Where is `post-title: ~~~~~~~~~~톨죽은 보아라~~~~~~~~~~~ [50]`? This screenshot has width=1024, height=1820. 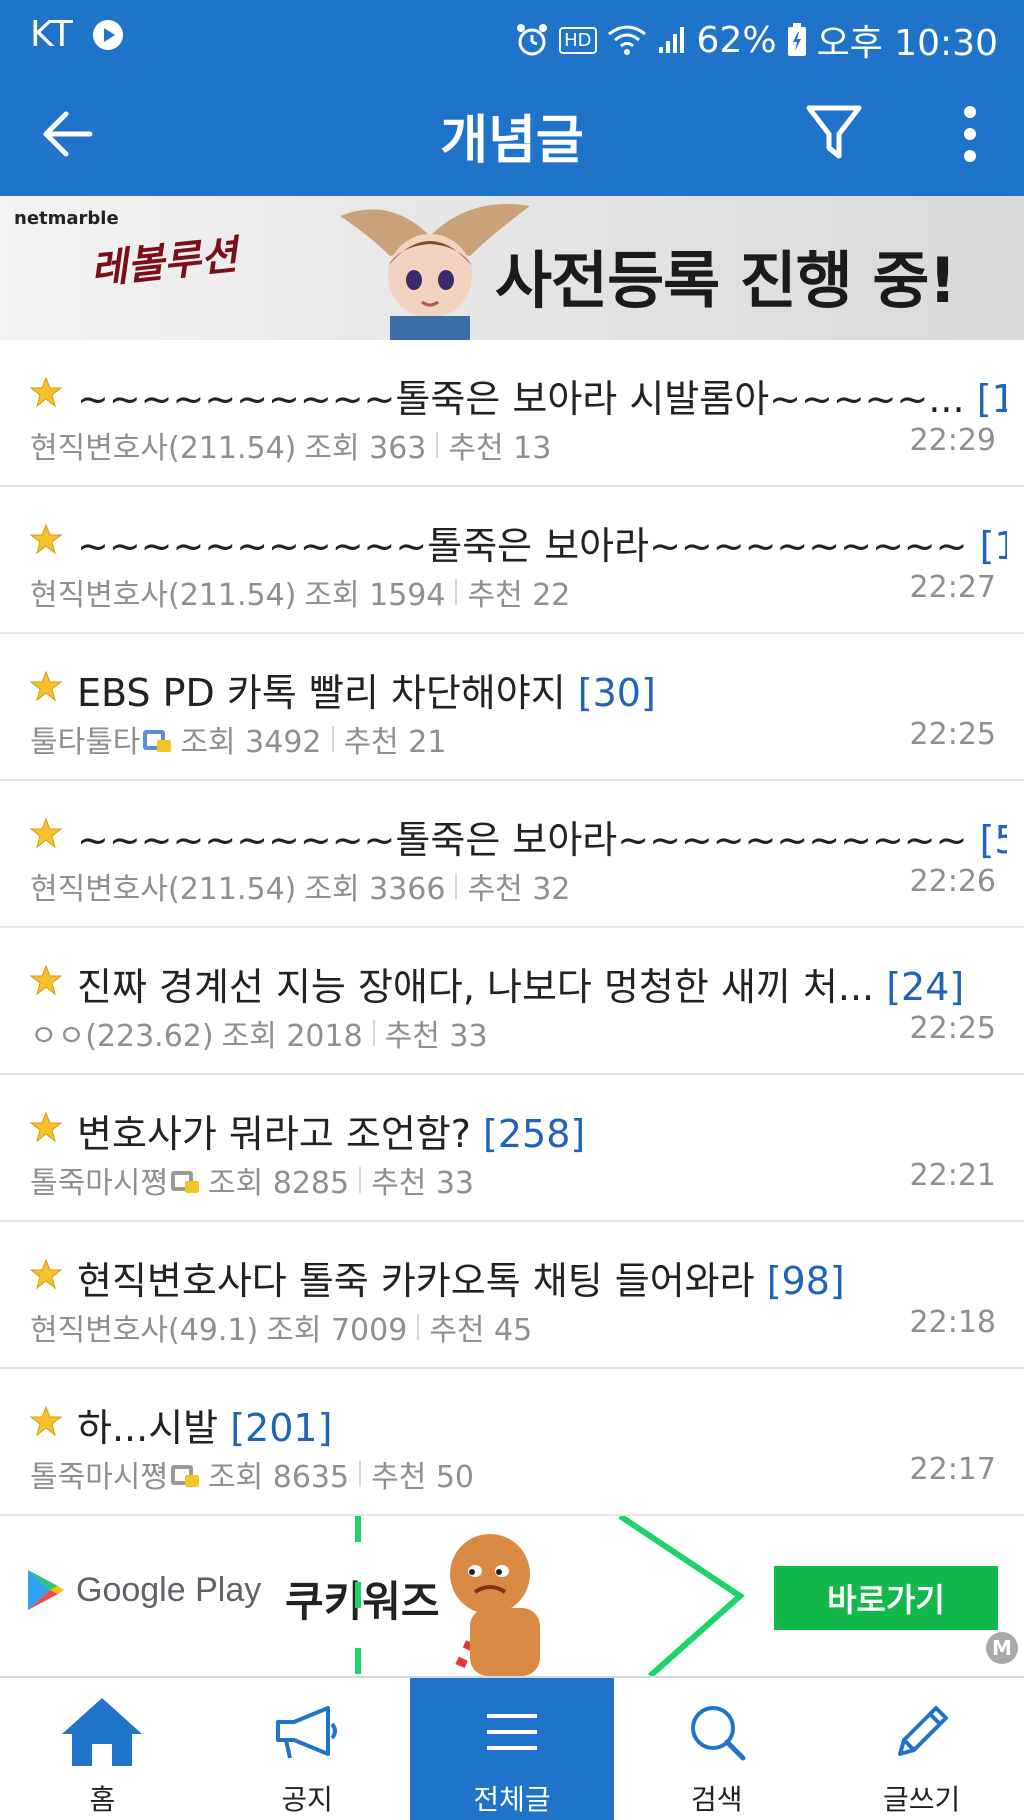 post-title: ~~~~~~~~~~톨죽은 보아라~~~~~~~~~~~ [50] is located at coordinates (542, 836).